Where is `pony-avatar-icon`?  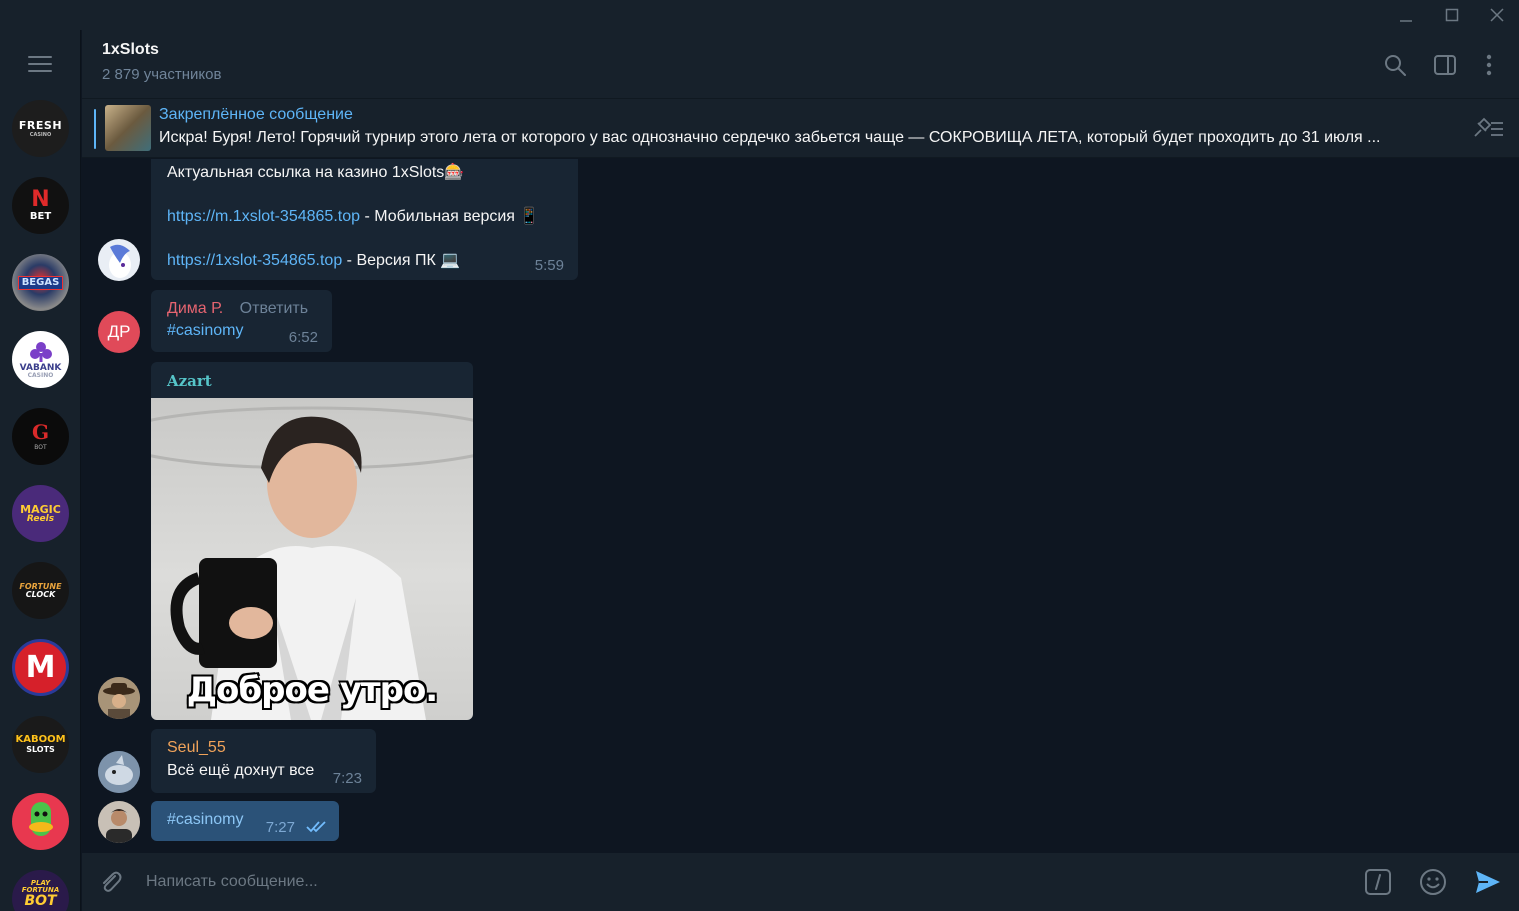 pony-avatar-icon is located at coordinates (120, 261).